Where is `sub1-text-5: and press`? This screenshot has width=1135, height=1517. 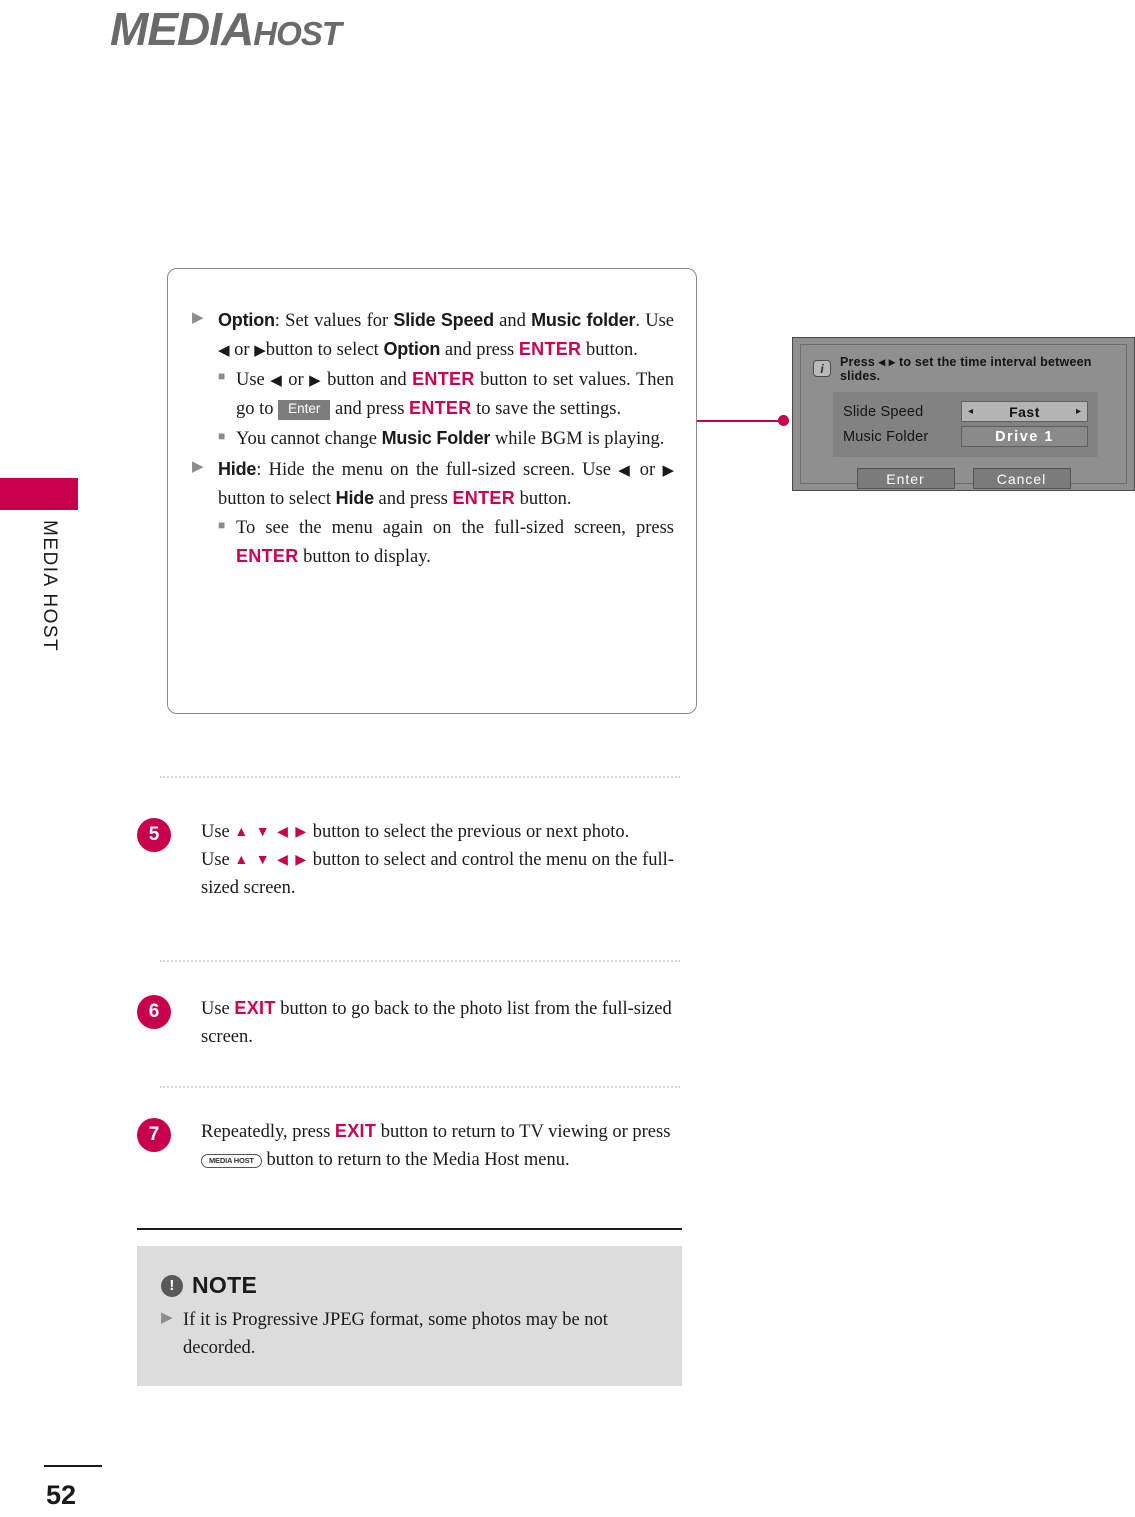 sub1-text-5: and press is located at coordinates (370, 408).